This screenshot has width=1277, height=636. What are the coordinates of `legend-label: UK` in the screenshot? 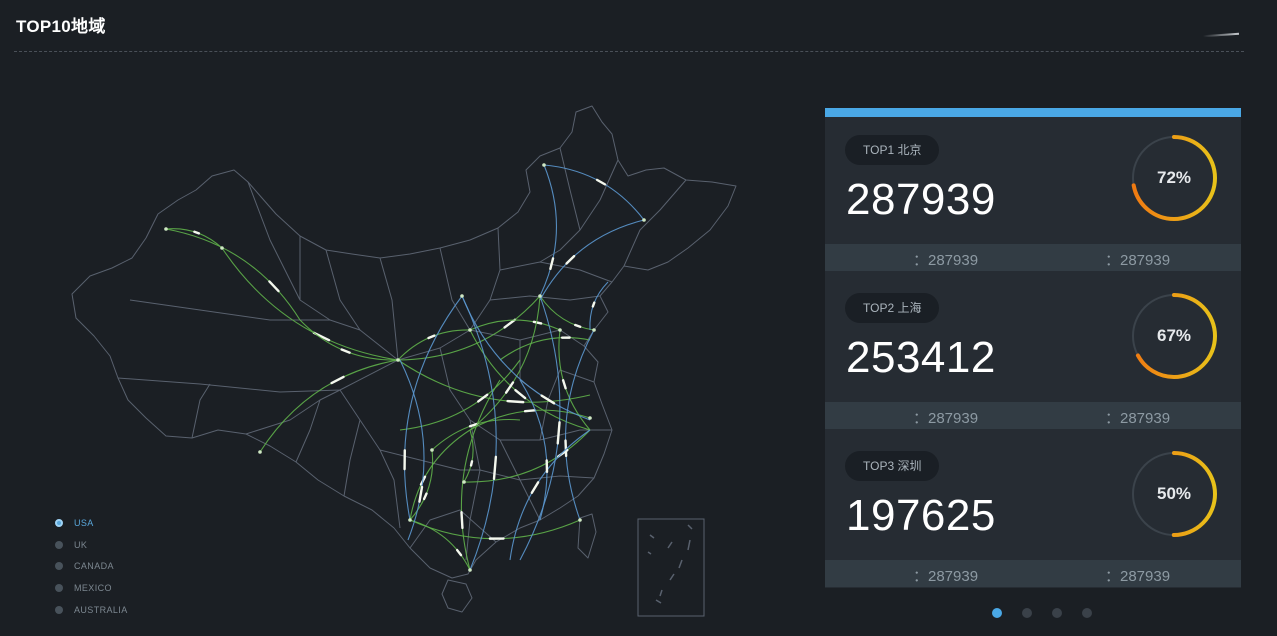 It's located at (81, 544).